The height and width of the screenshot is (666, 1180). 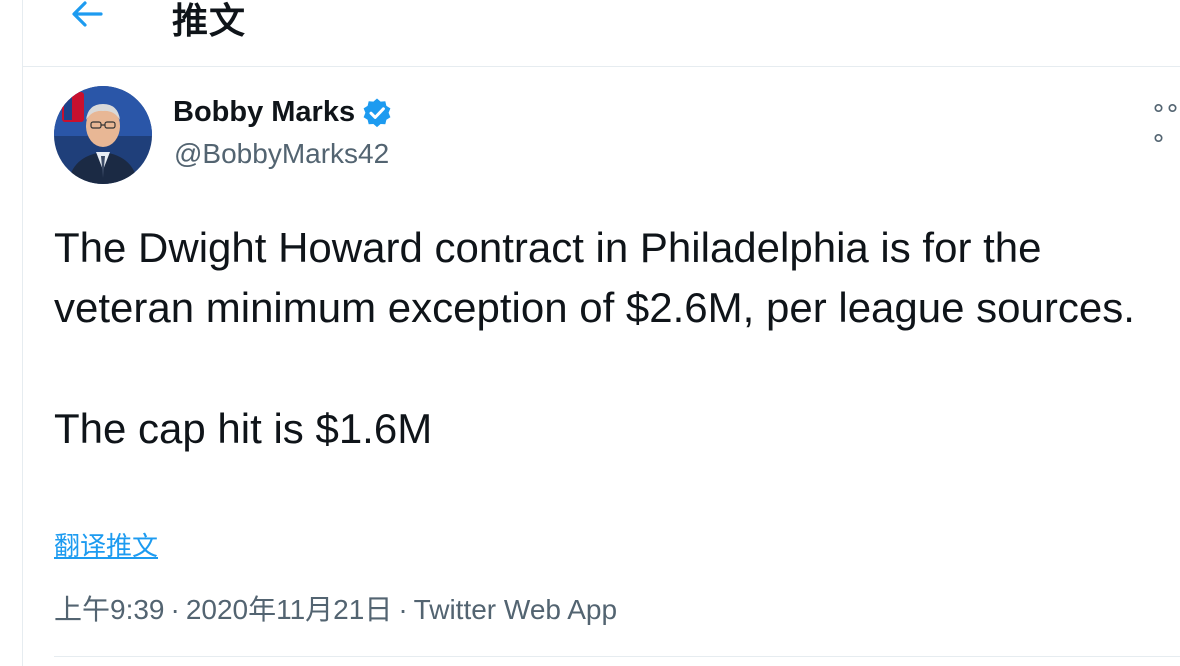 I want to click on page-title: 推文, so click(x=209, y=21).